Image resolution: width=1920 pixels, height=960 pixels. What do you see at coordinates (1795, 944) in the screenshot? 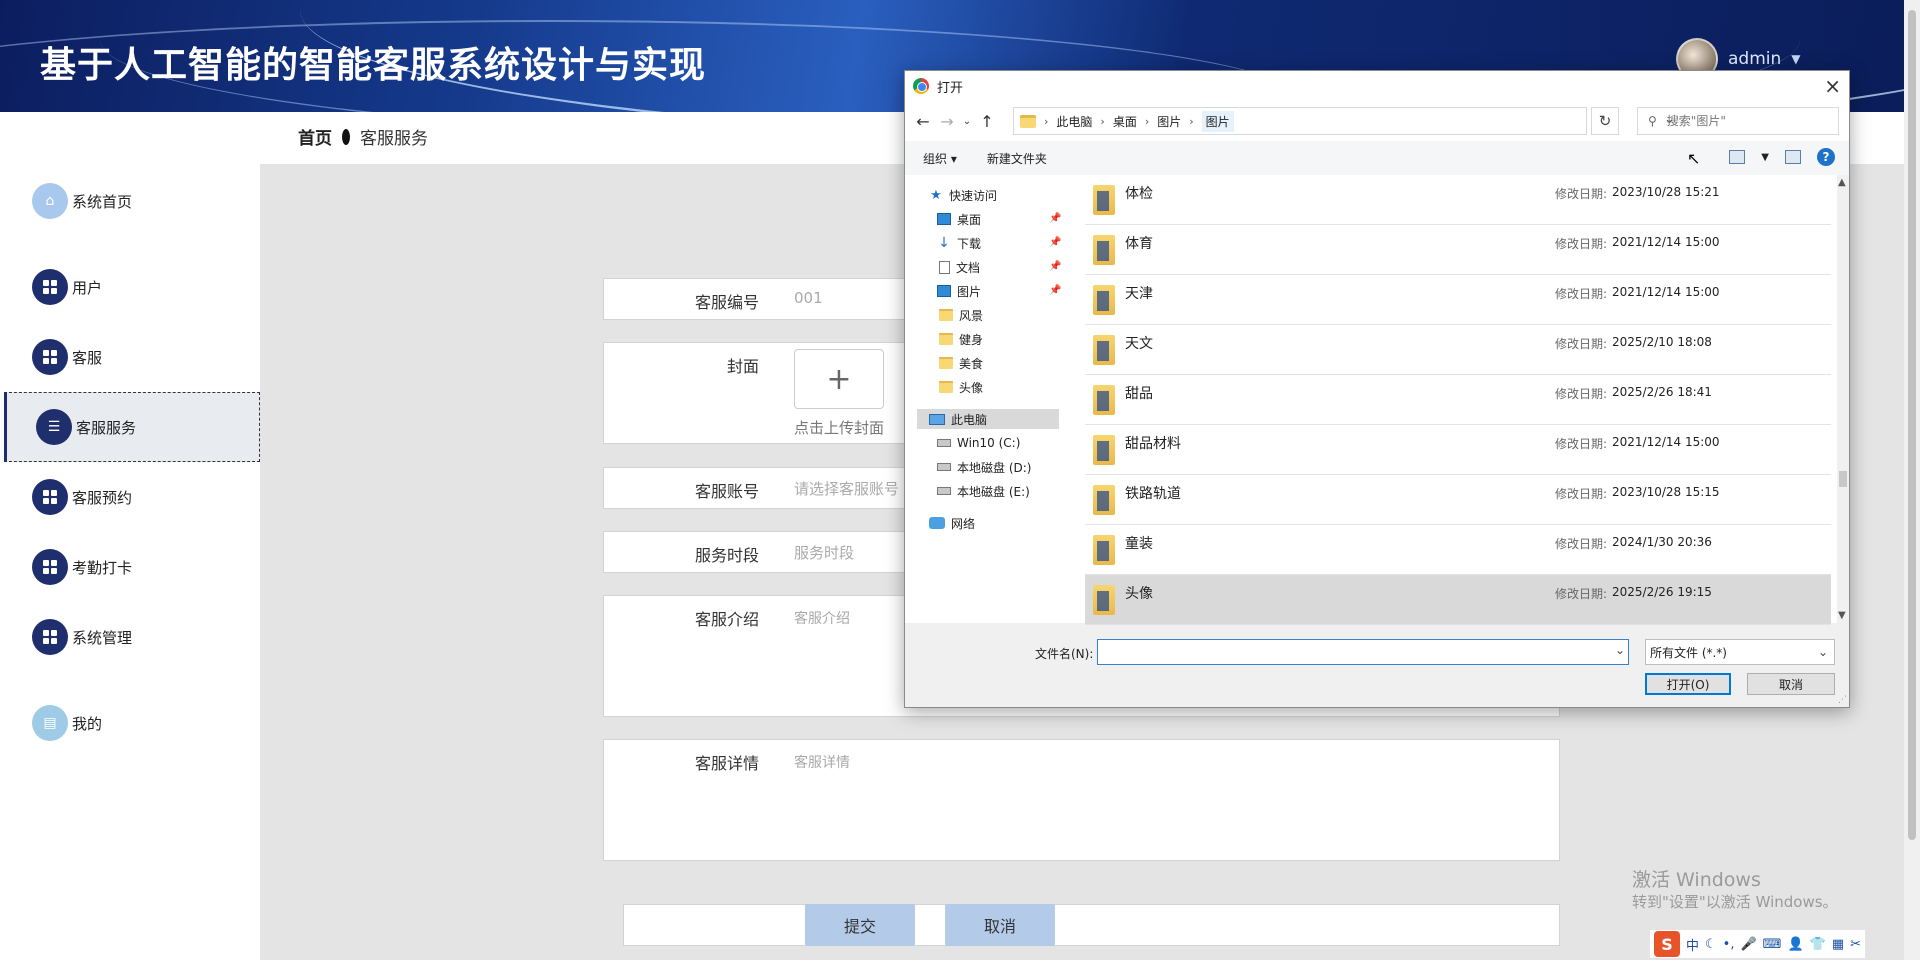
I see `user-icon: 👤` at bounding box center [1795, 944].